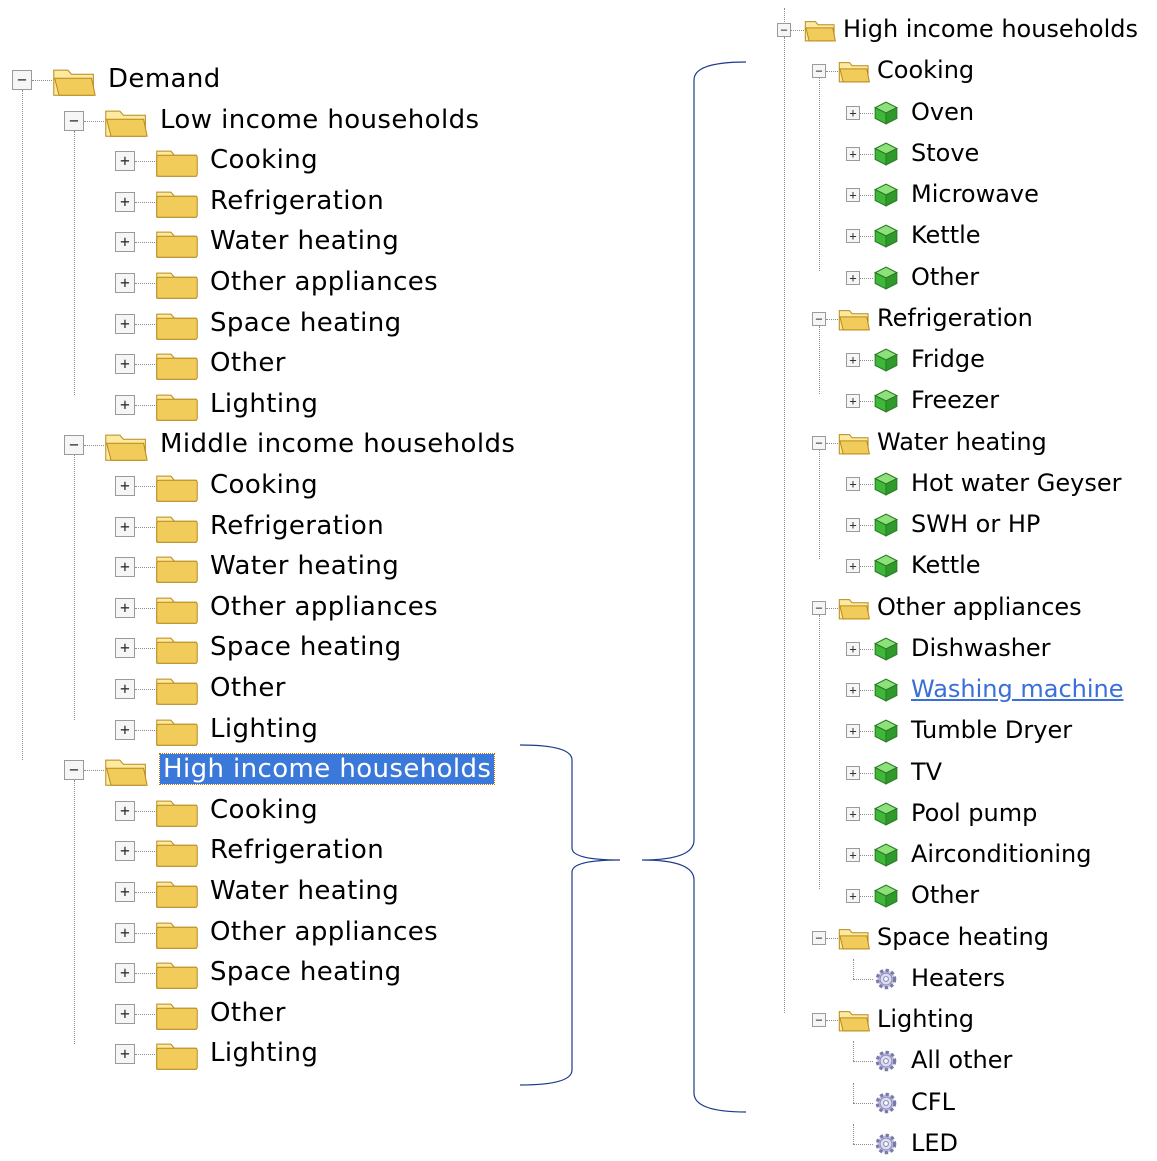  I want to click on small-bracket, so click(570, 915).